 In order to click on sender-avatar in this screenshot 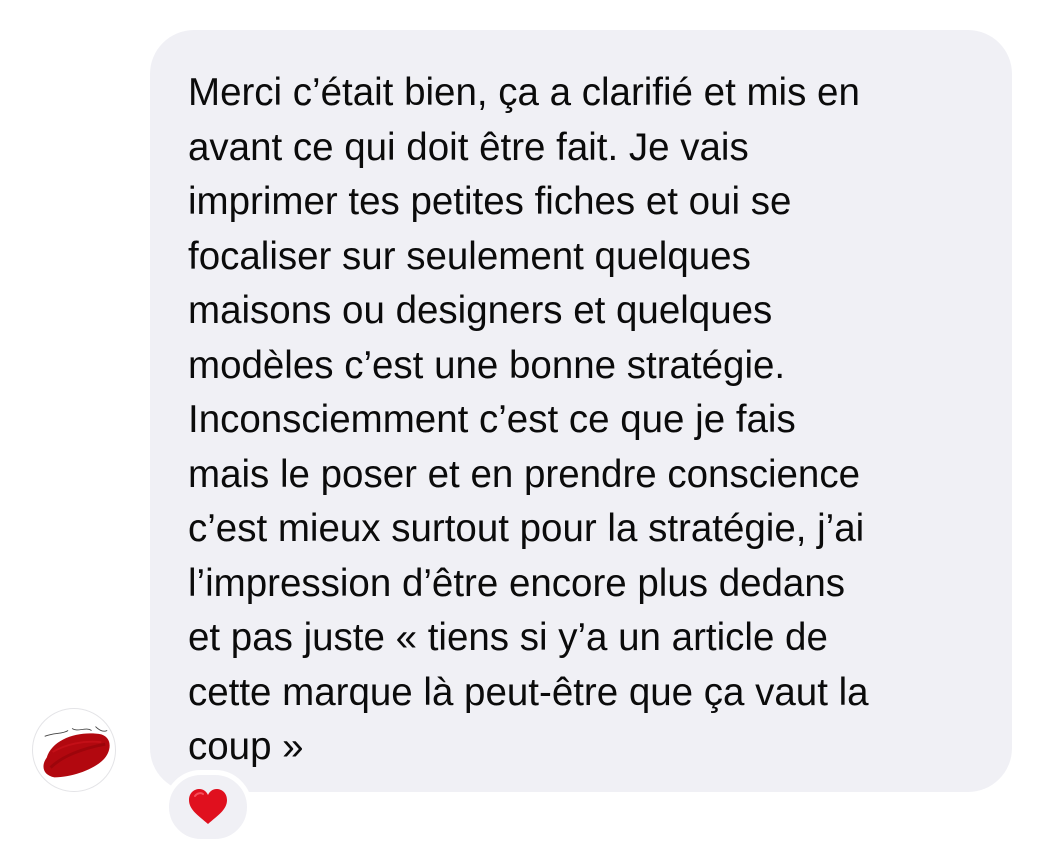, I will do `click(74, 750)`.